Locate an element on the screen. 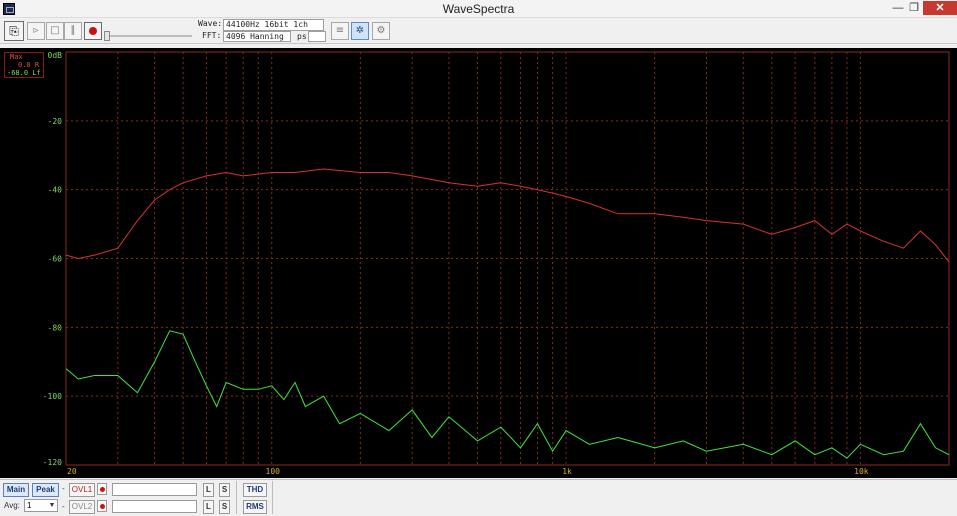  ovl1-indicator: OVL1 is located at coordinates (82, 490).